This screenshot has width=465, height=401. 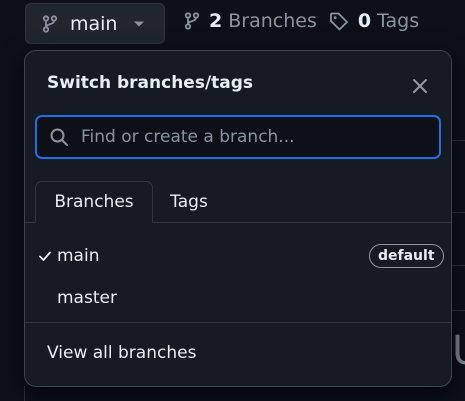 I want to click on branch-search-input, so click(x=251, y=137).